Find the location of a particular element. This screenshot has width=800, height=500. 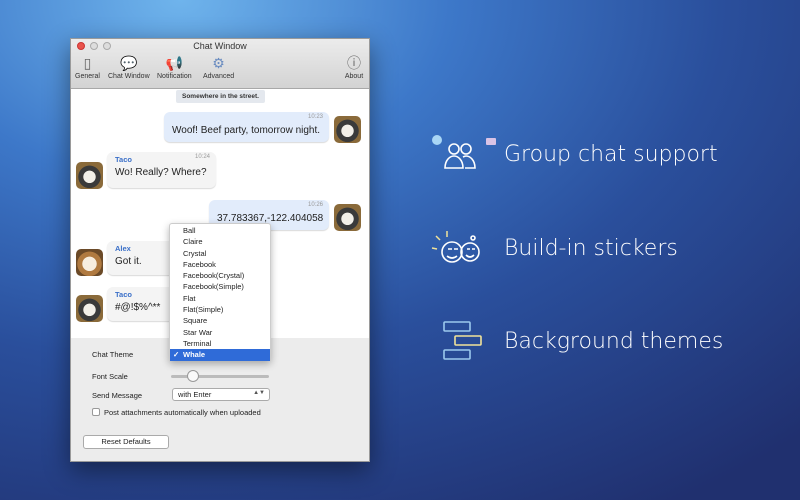

message-bubble: 10:24 Taco Wo! Really? Where? is located at coordinates (161, 170).